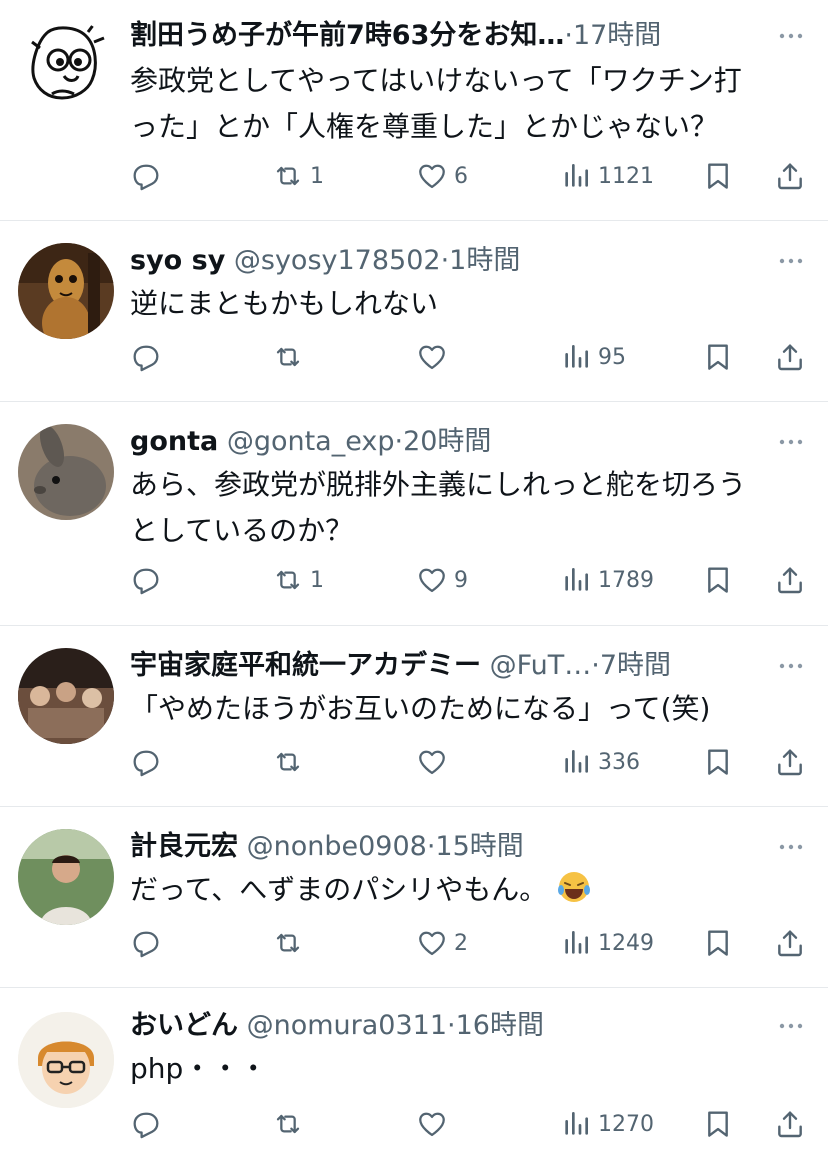  What do you see at coordinates (464, 508) in the screenshot?
I see `tweet-text: あら、参政党が脱排外主義にしれっと舵を切ろう としているのか？` at bounding box center [464, 508].